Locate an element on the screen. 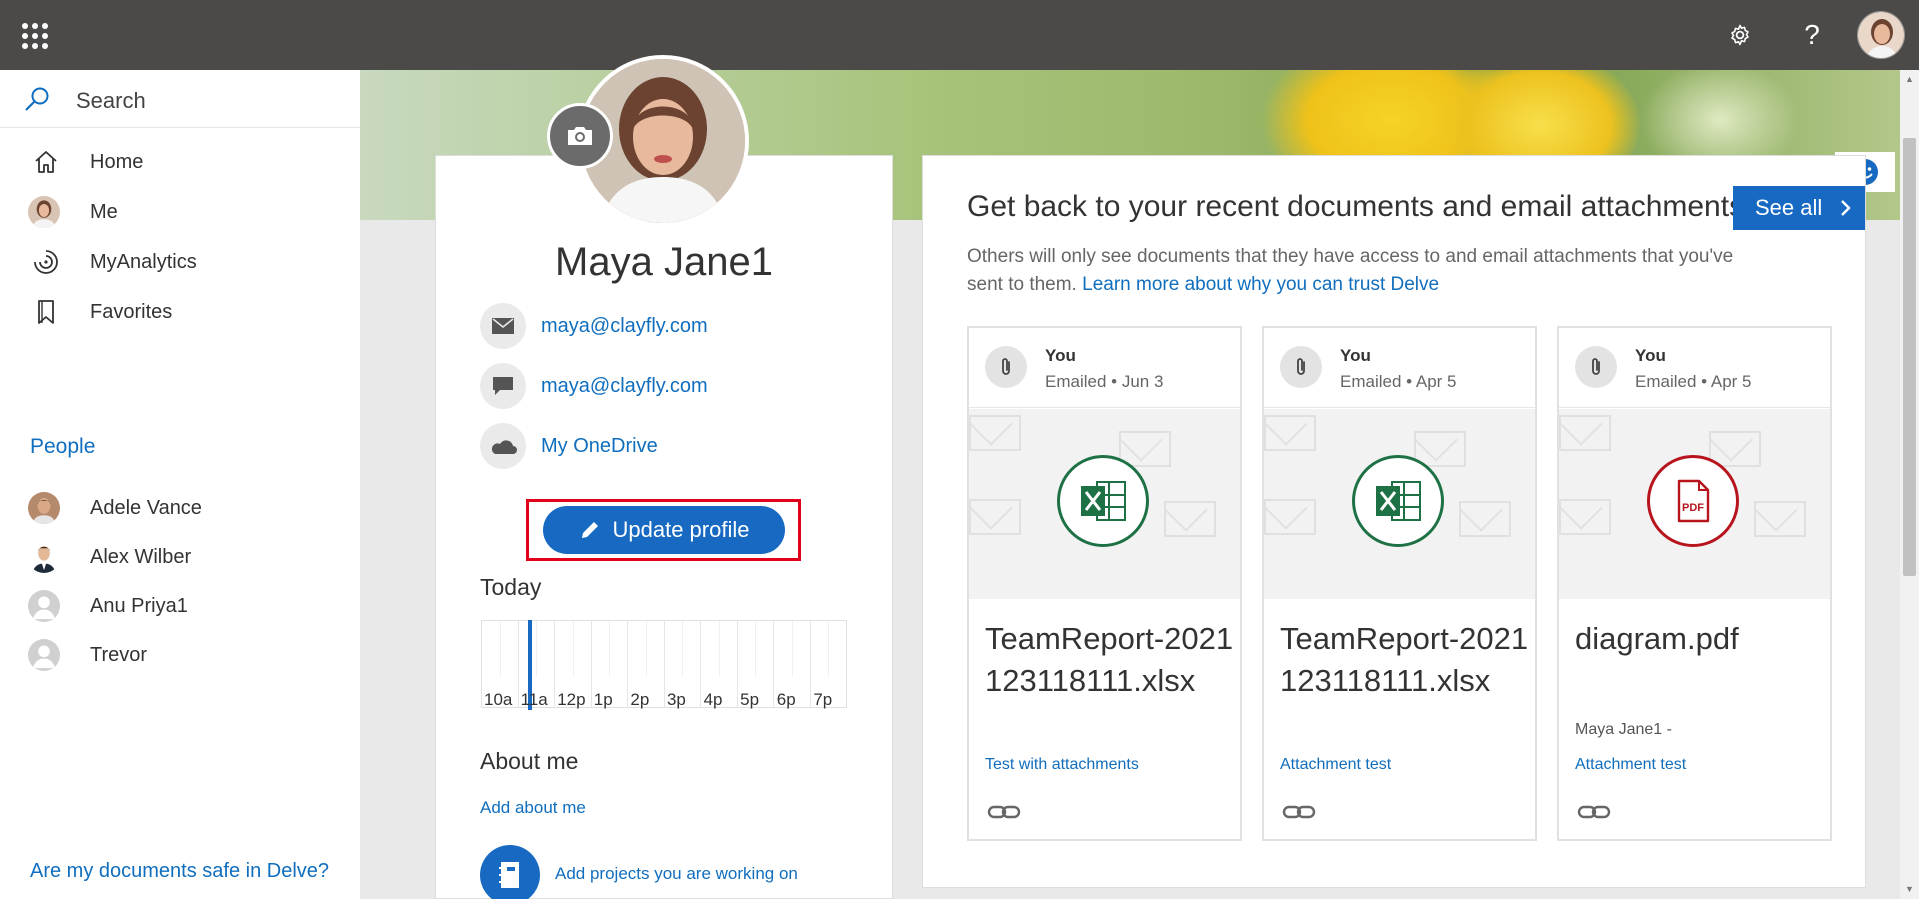 The image size is (1919, 899). onedrive-link: My OneDrive is located at coordinates (599, 446).